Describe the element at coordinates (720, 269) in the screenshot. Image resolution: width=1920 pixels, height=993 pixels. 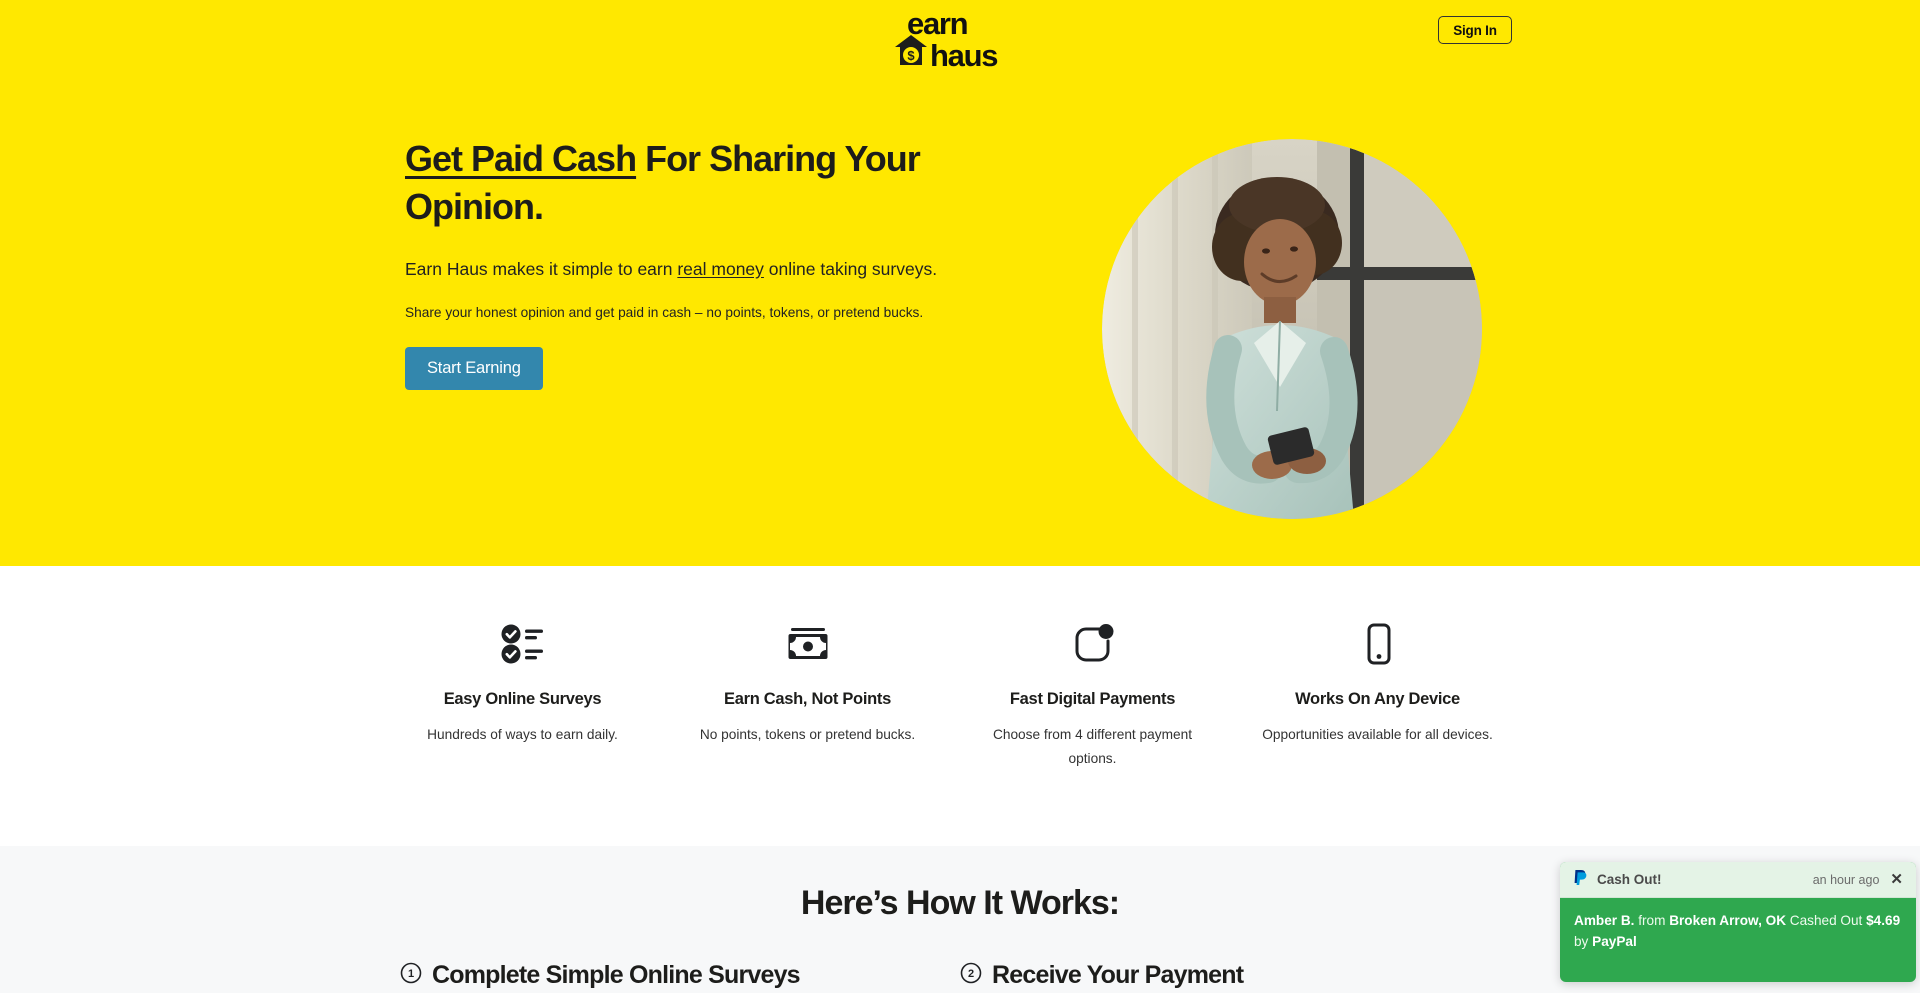
I see `hero-sub-link: real money` at that location.